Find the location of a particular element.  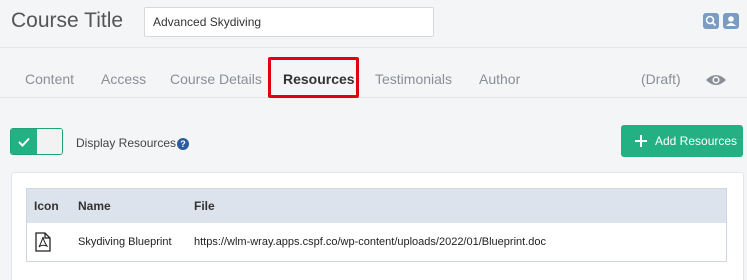

course-title-input is located at coordinates (289, 22).